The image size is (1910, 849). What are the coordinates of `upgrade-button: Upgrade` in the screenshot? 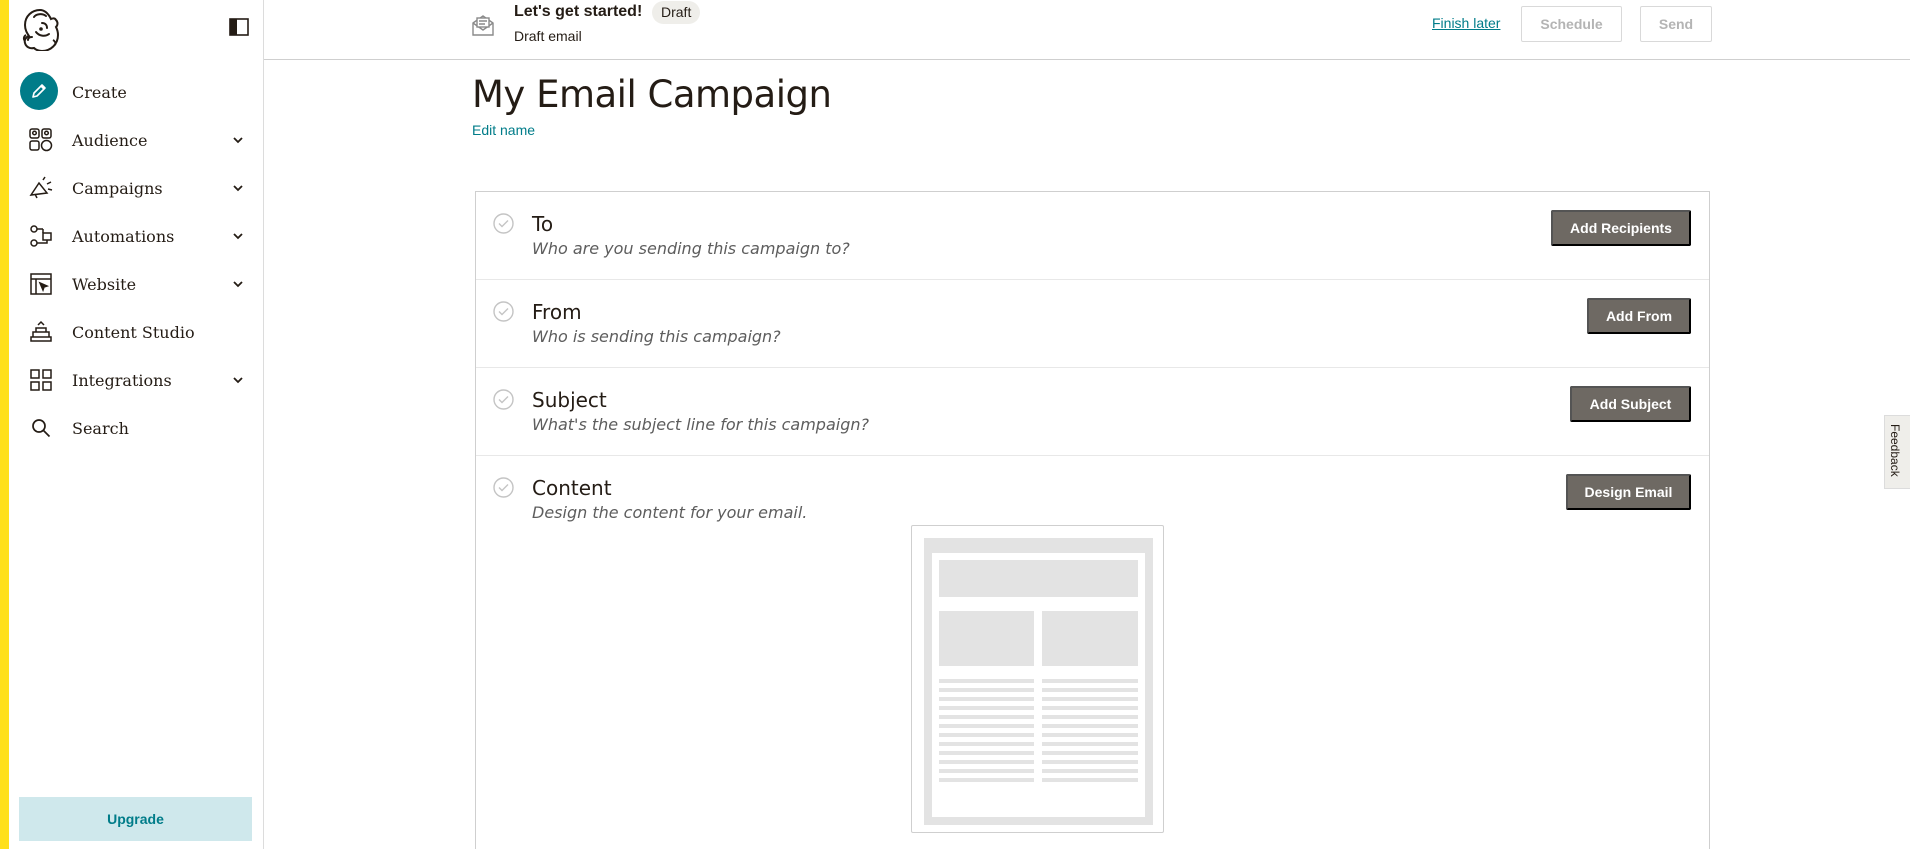 It's located at (135, 819).